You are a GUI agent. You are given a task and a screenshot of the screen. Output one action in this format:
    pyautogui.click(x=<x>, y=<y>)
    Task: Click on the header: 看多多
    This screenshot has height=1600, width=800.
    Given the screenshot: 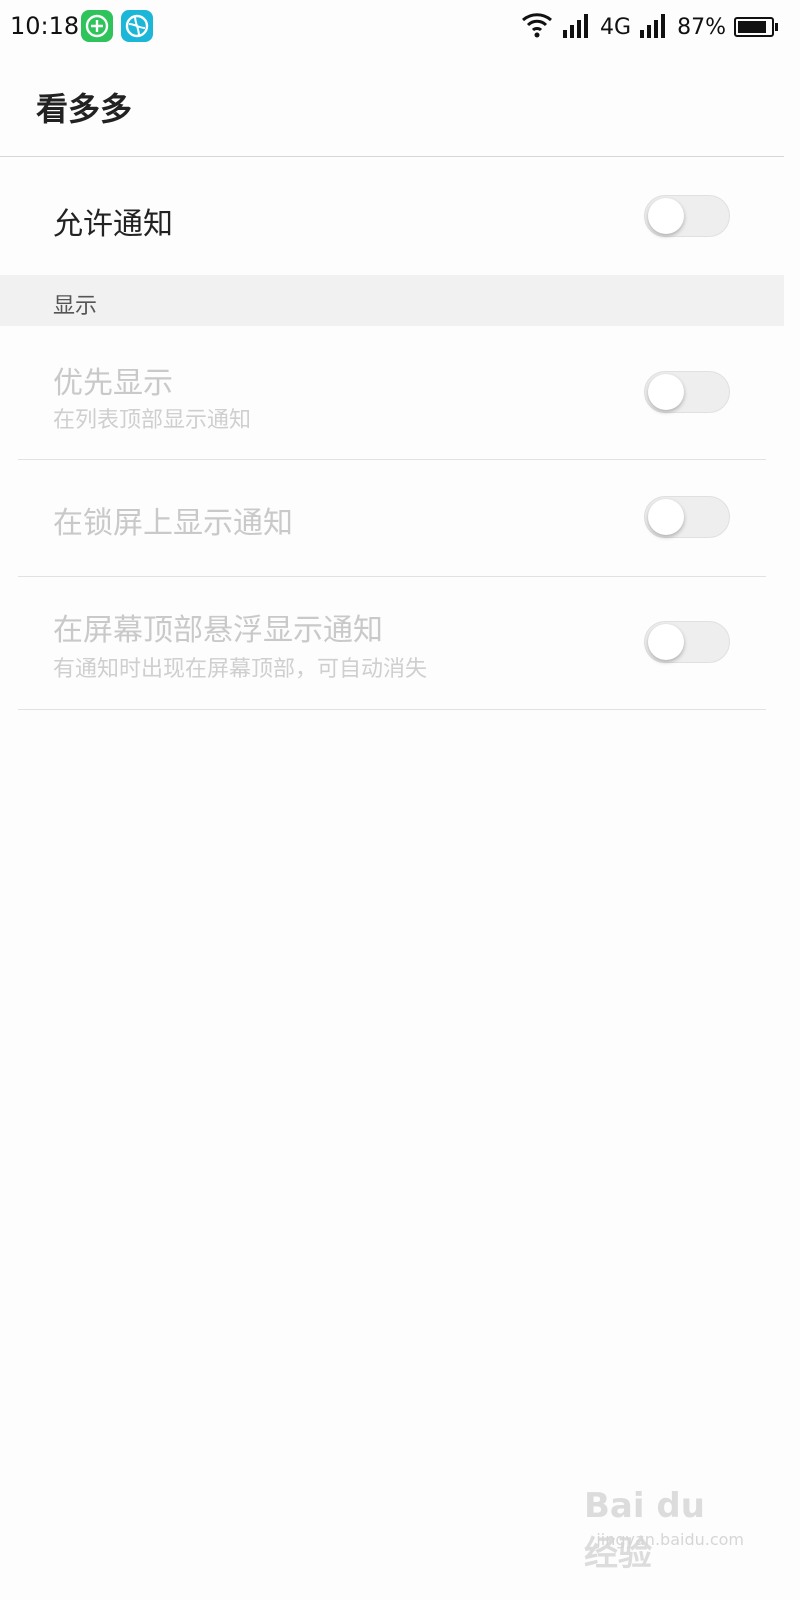 What is the action you would take?
    pyautogui.click(x=392, y=105)
    